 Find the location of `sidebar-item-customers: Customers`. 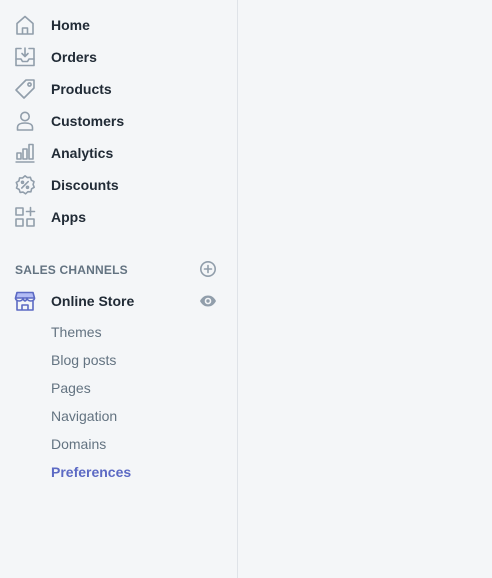

sidebar-item-customers: Customers is located at coordinates (119, 121).